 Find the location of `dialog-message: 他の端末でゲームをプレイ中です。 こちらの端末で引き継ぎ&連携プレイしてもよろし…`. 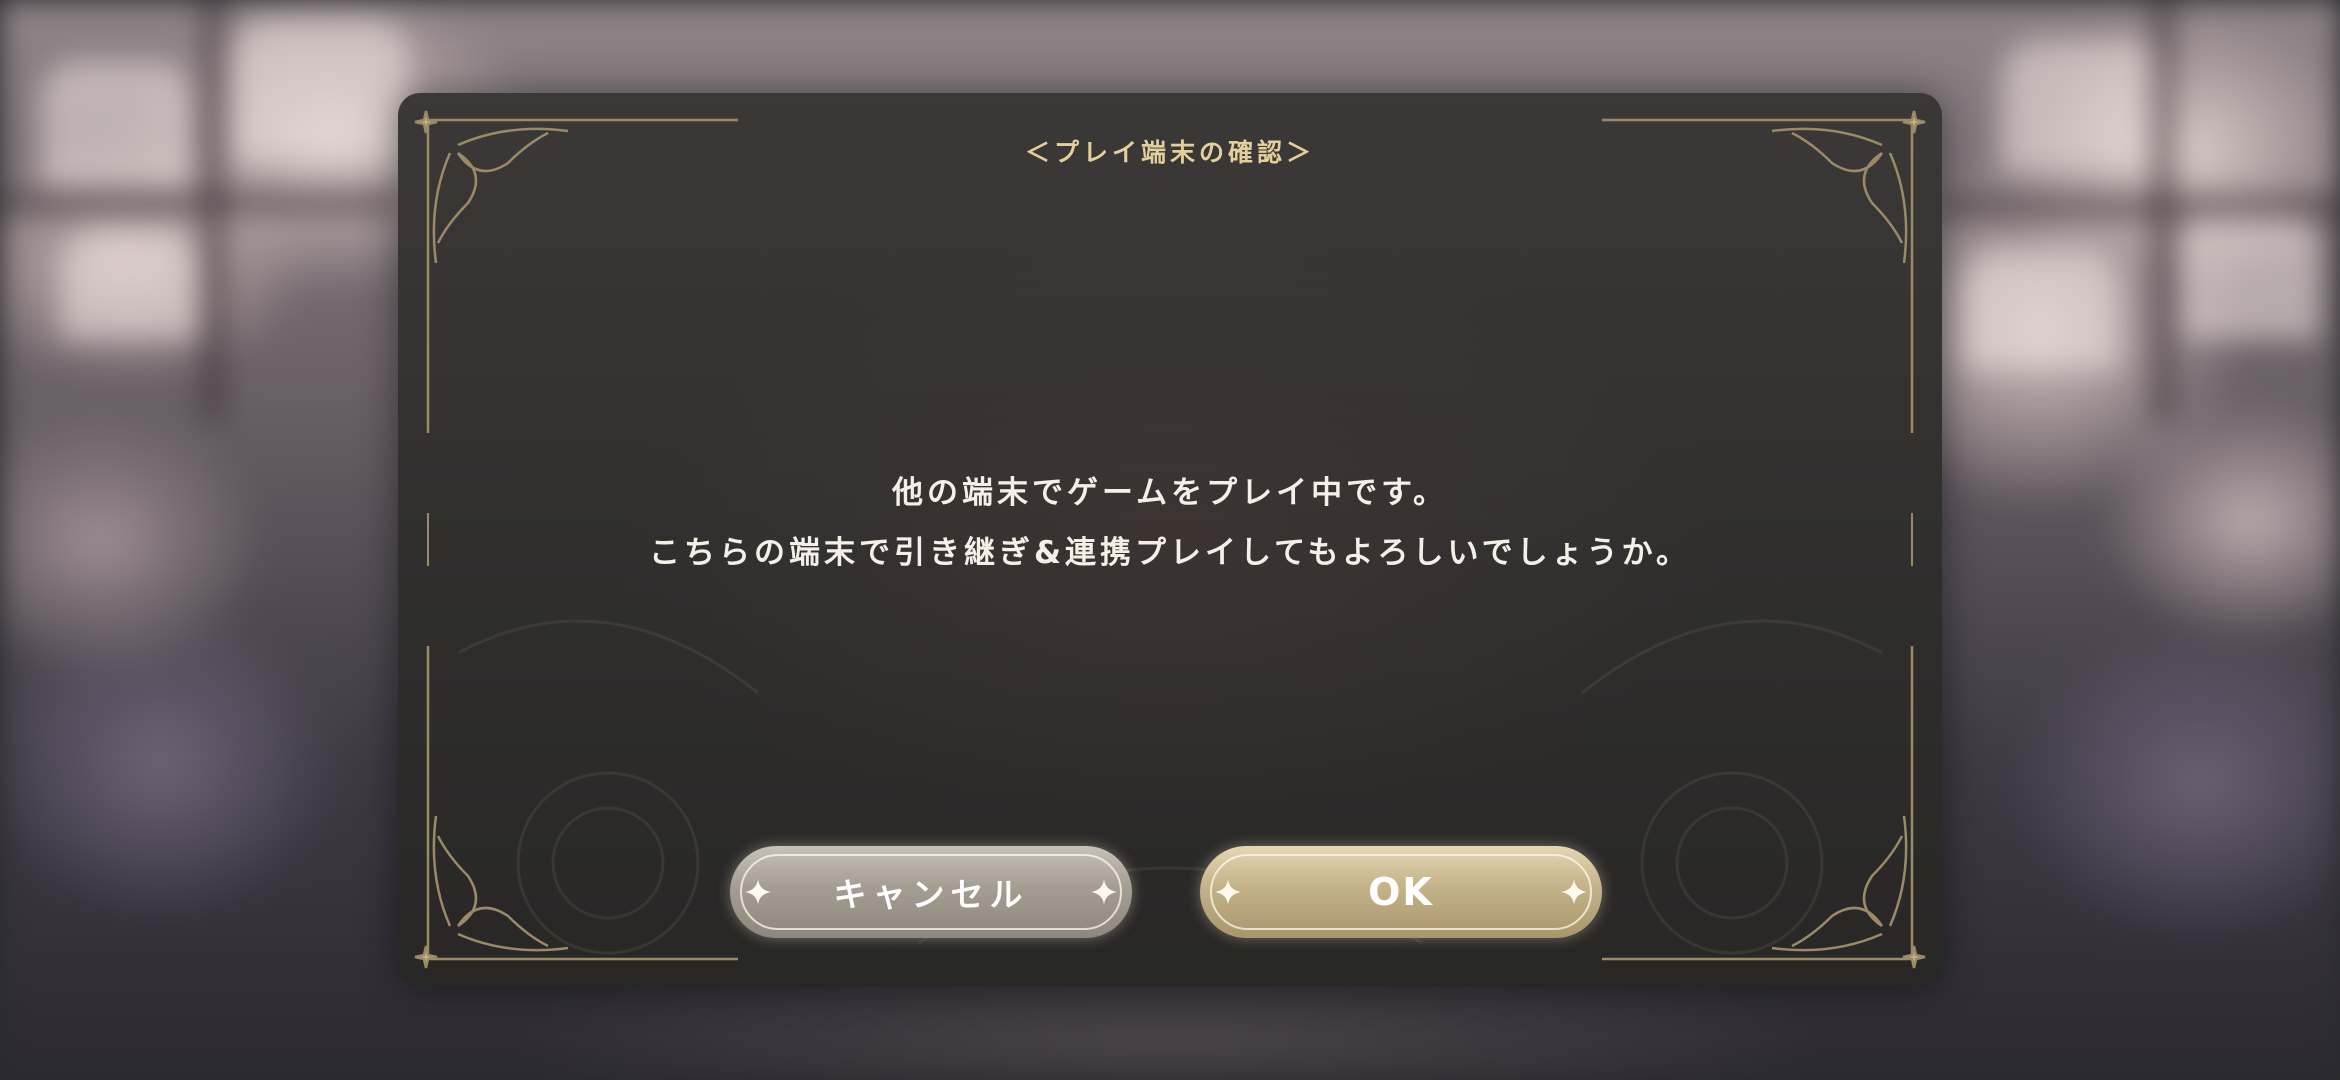

dialog-message: 他の端末でゲームをプレイ中です。 こちらの端末で引き継ぎ&連携プレイしてもよろし… is located at coordinates (1170, 523).